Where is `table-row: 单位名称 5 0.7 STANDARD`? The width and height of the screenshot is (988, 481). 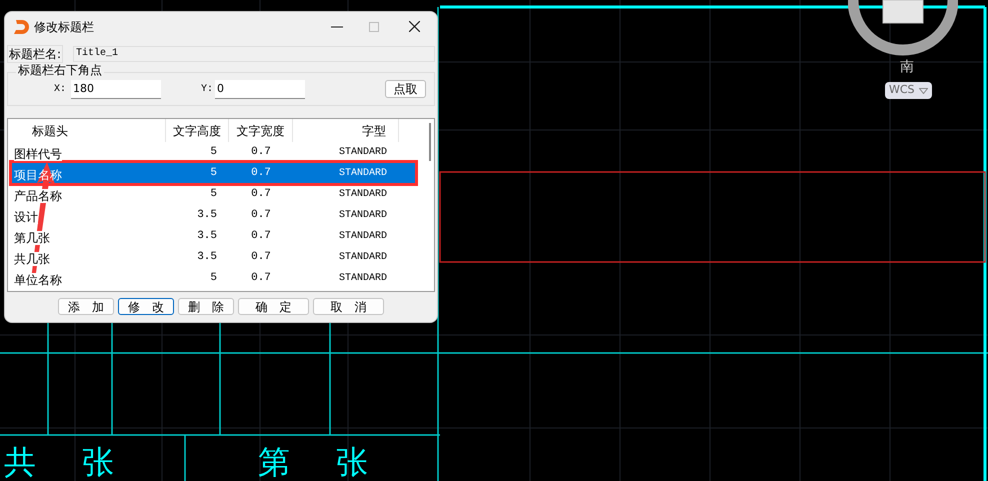 table-row: 单位名称 5 0.7 STANDARD is located at coordinates (213, 278).